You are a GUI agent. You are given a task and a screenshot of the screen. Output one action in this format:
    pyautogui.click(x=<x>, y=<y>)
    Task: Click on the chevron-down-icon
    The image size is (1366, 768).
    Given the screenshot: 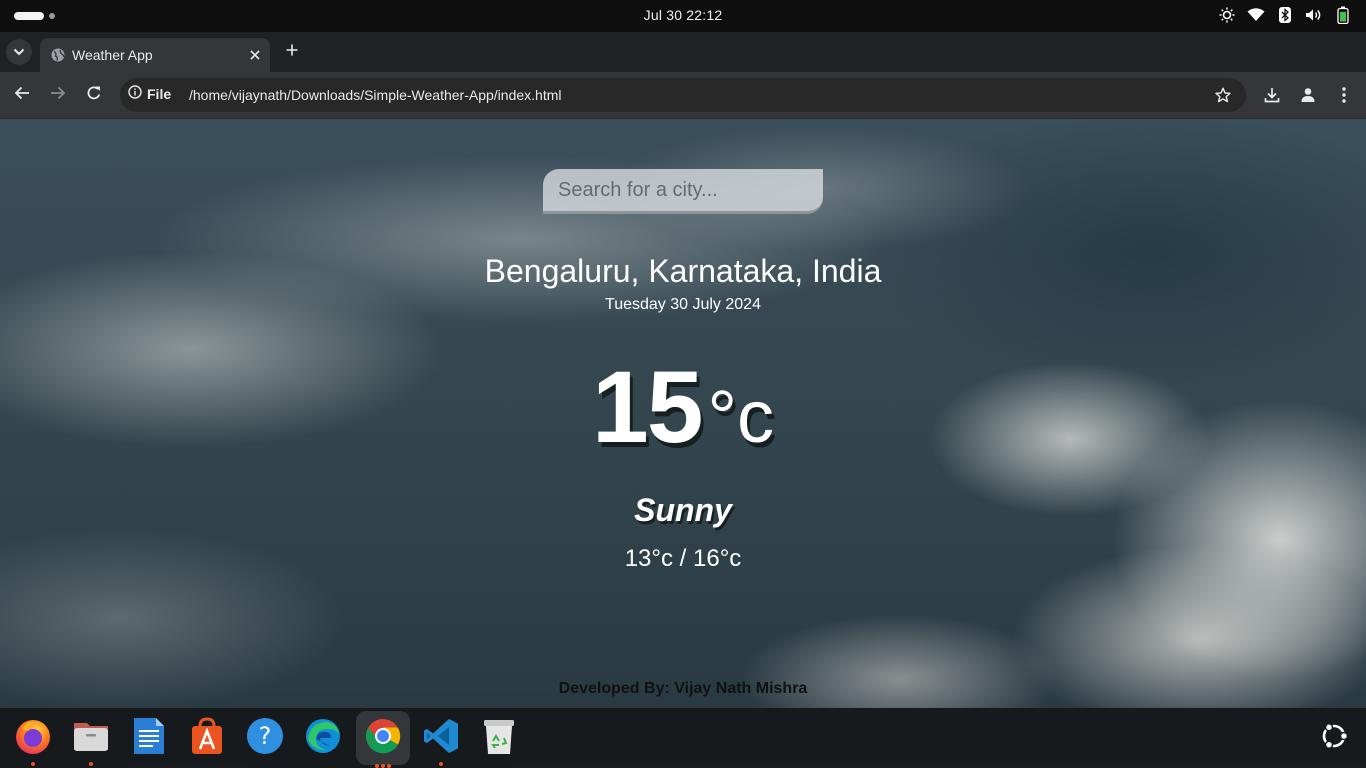 What is the action you would take?
    pyautogui.click(x=19, y=52)
    